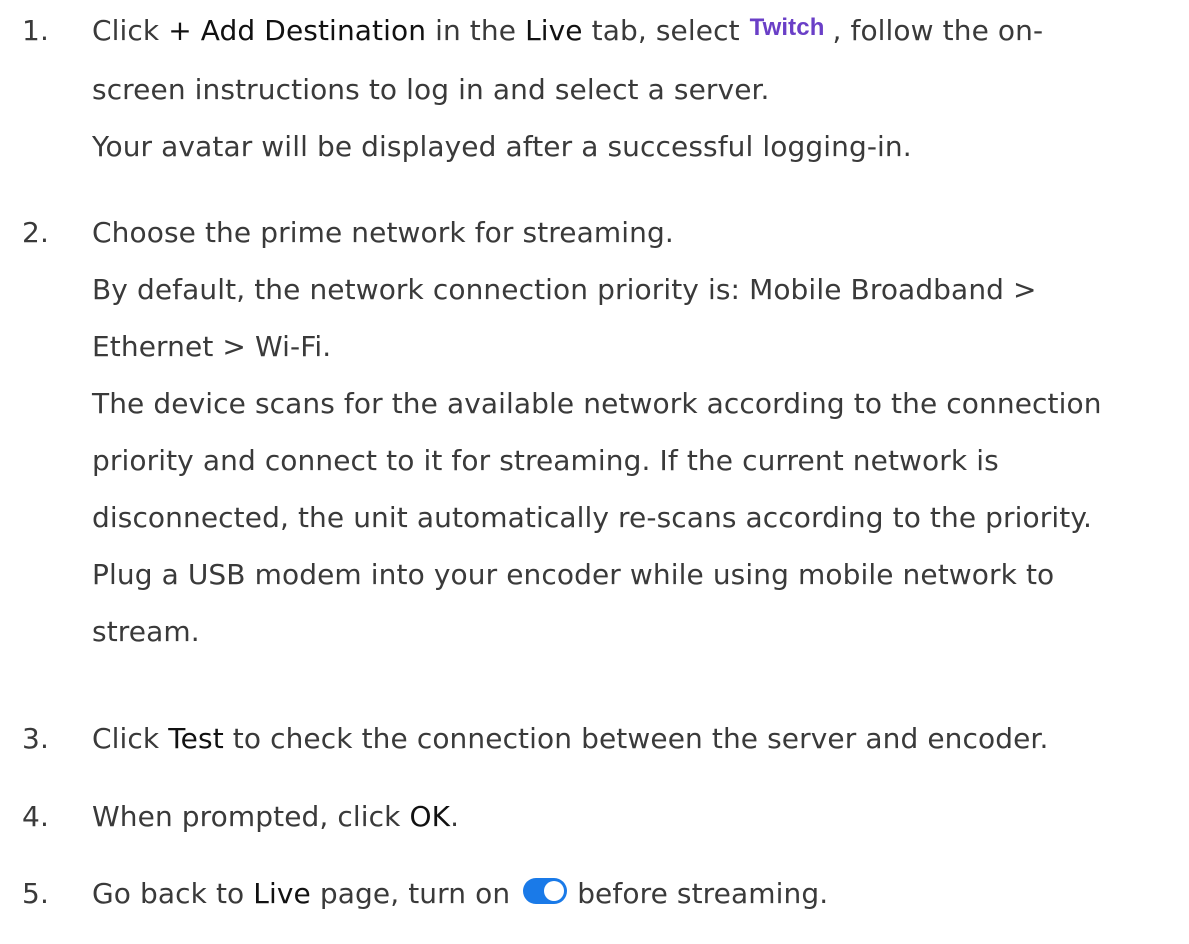 This screenshot has width=1189, height=944. Describe the element at coordinates (282, 893) in the screenshot. I see `live-page-label: Live` at that location.